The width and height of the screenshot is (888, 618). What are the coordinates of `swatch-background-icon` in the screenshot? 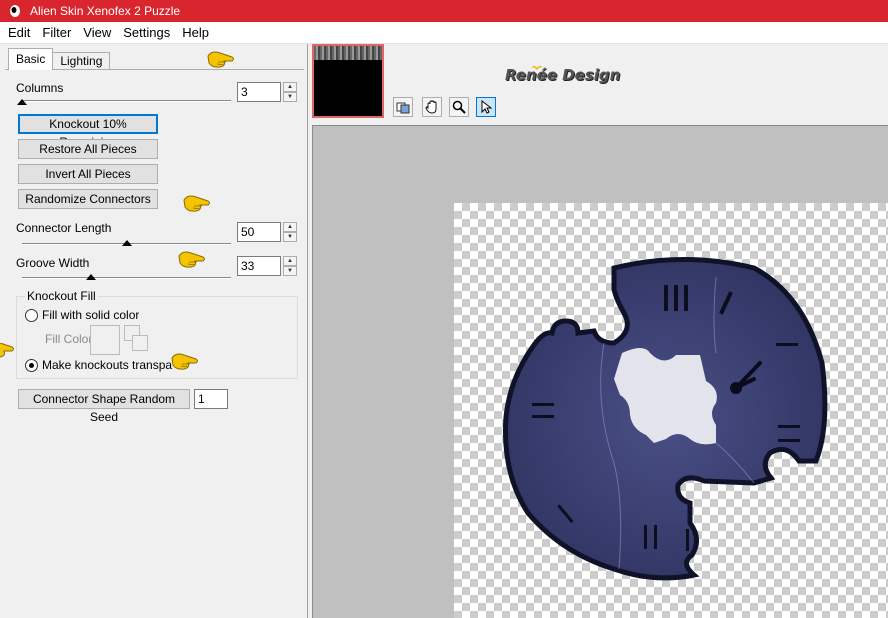 It's located at (140, 343).